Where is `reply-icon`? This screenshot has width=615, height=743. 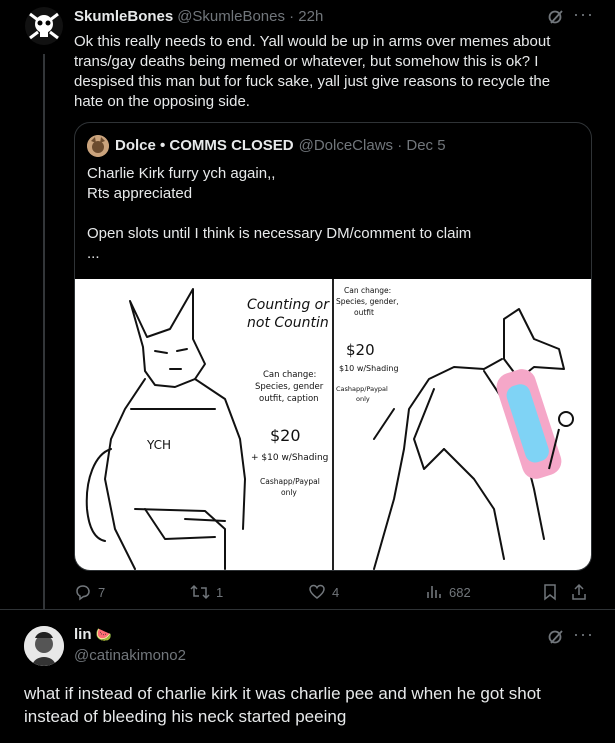 reply-icon is located at coordinates (83, 593).